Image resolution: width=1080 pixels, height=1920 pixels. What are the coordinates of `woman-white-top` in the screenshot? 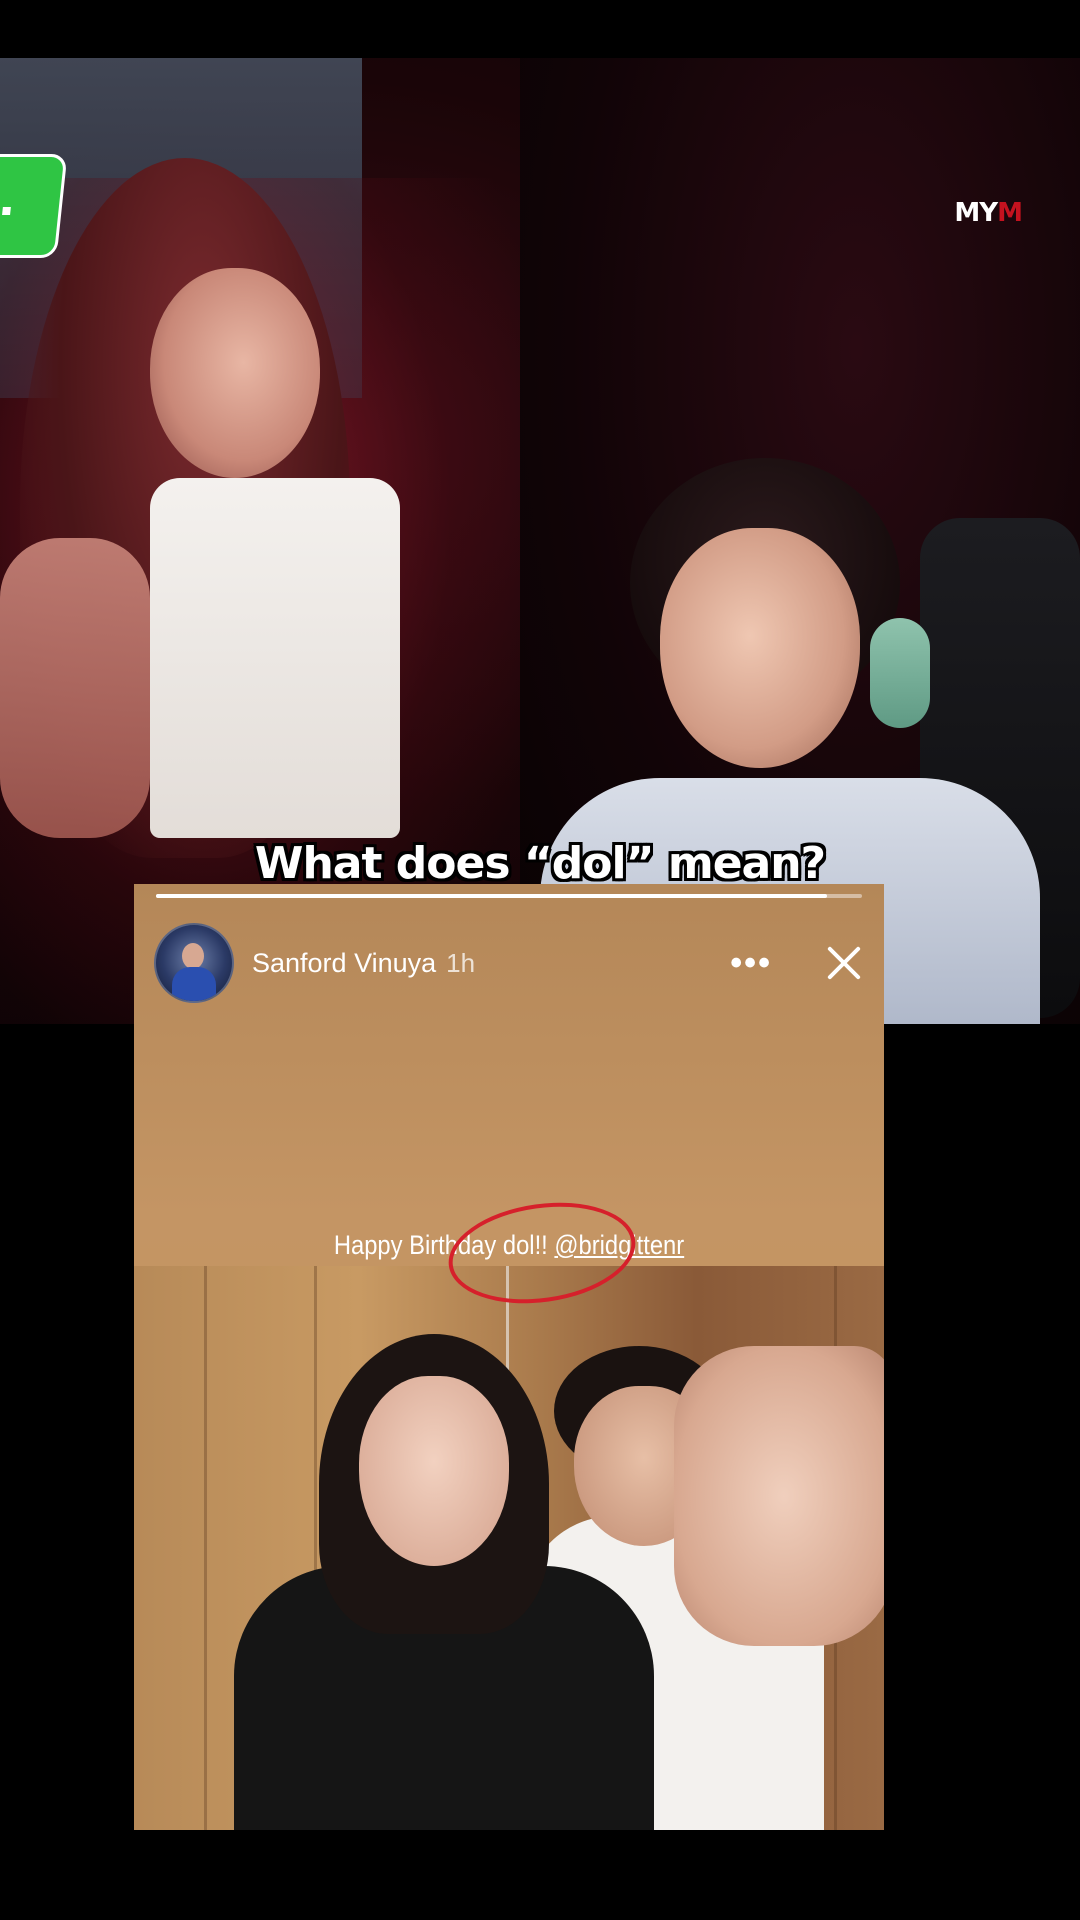 It's located at (275, 658).